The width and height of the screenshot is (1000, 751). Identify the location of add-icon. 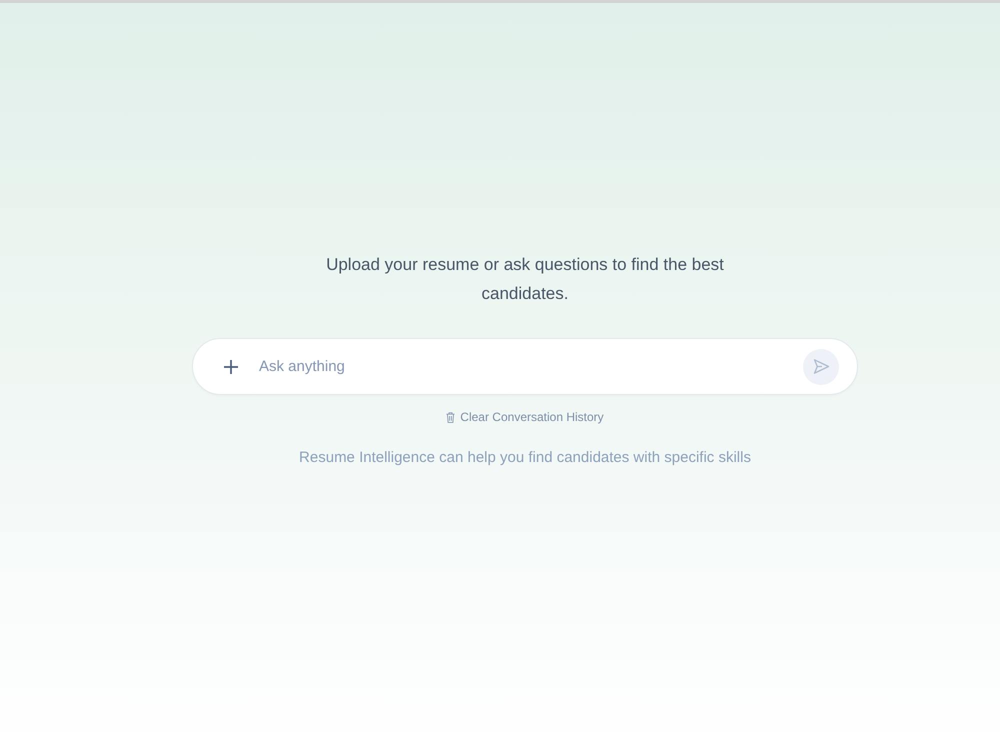
(231, 366).